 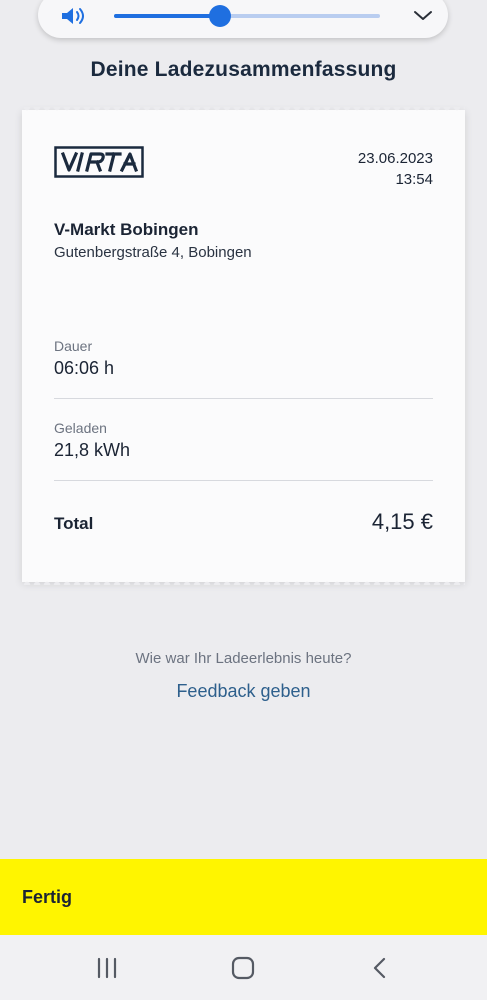 What do you see at coordinates (243, 691) in the screenshot?
I see `feedback-link: Feedback geben` at bounding box center [243, 691].